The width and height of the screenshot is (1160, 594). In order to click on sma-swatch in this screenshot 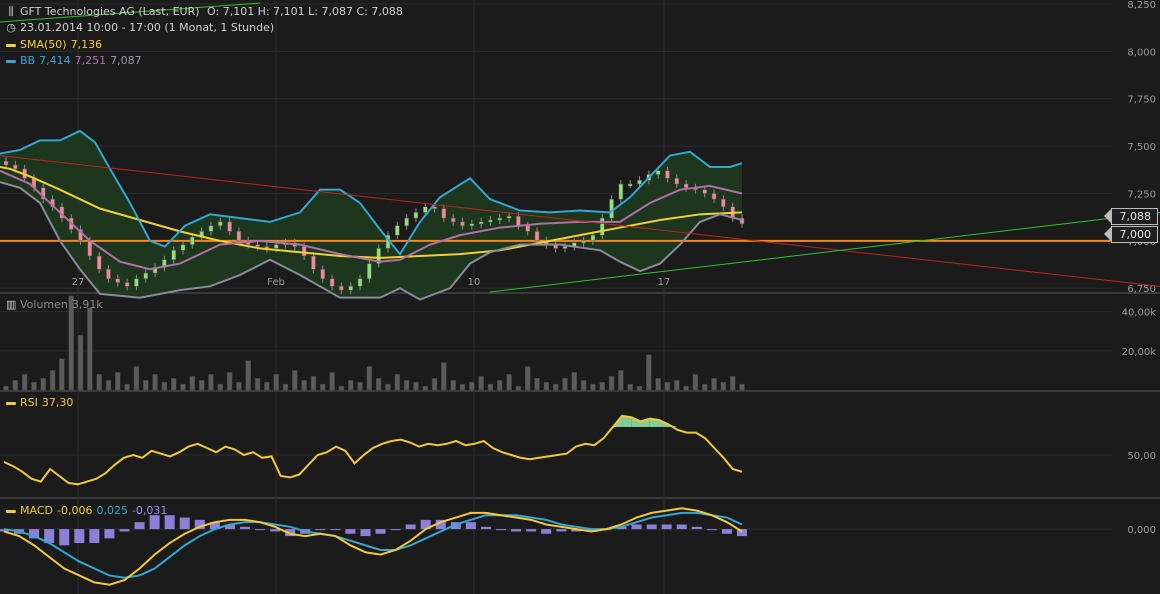, I will do `click(11, 45)`.